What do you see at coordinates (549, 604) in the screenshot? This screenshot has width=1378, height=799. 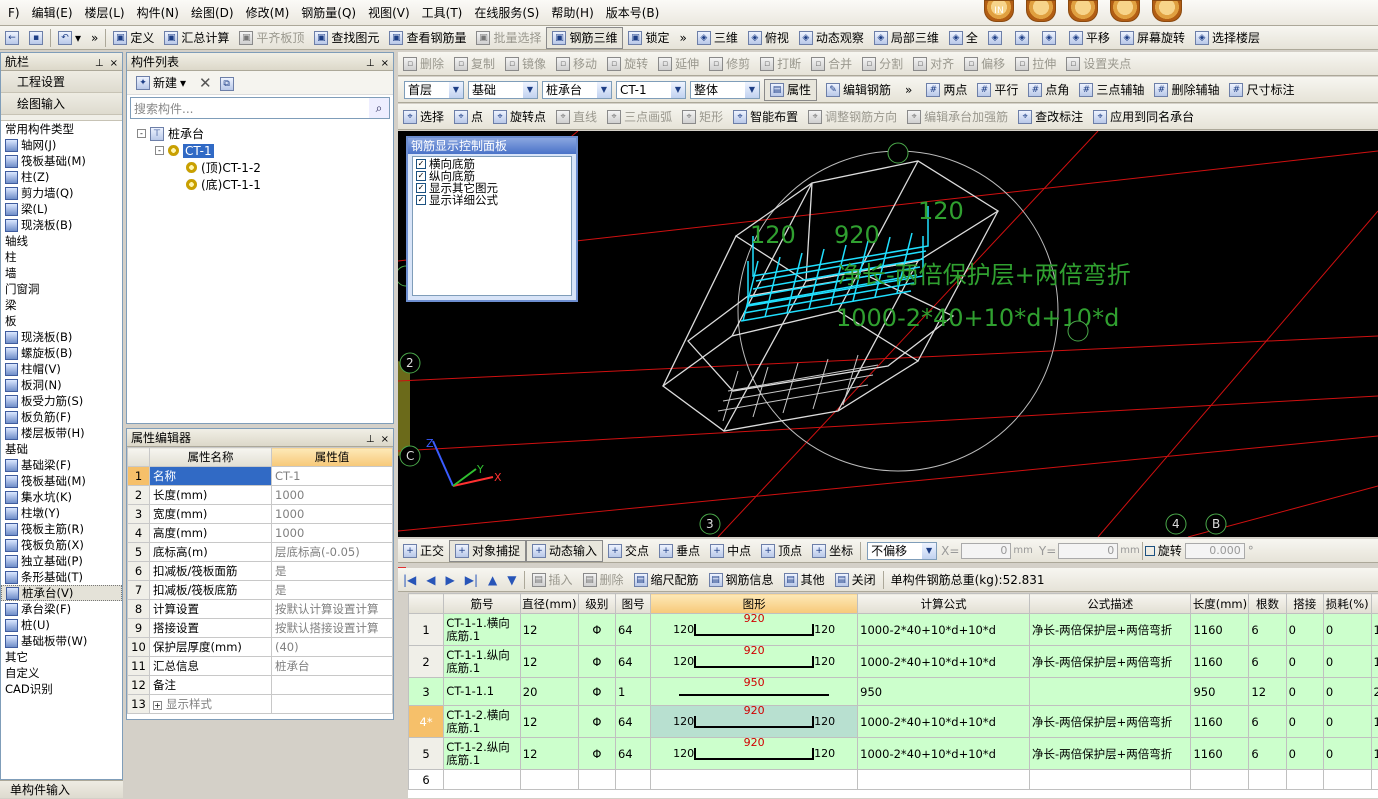 I see `grid-column-header: 直径(mm)` at bounding box center [549, 604].